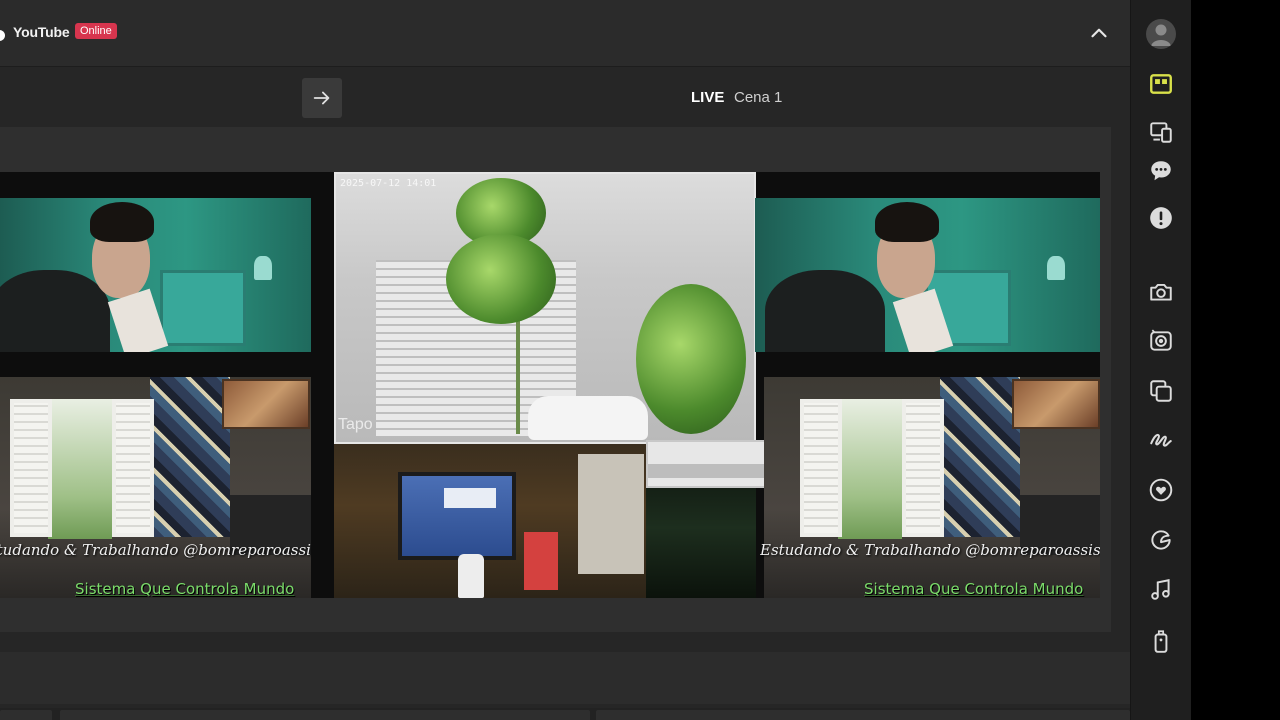 This screenshot has height=720, width=1280. I want to click on desk-monitor-ui, so click(470, 498).